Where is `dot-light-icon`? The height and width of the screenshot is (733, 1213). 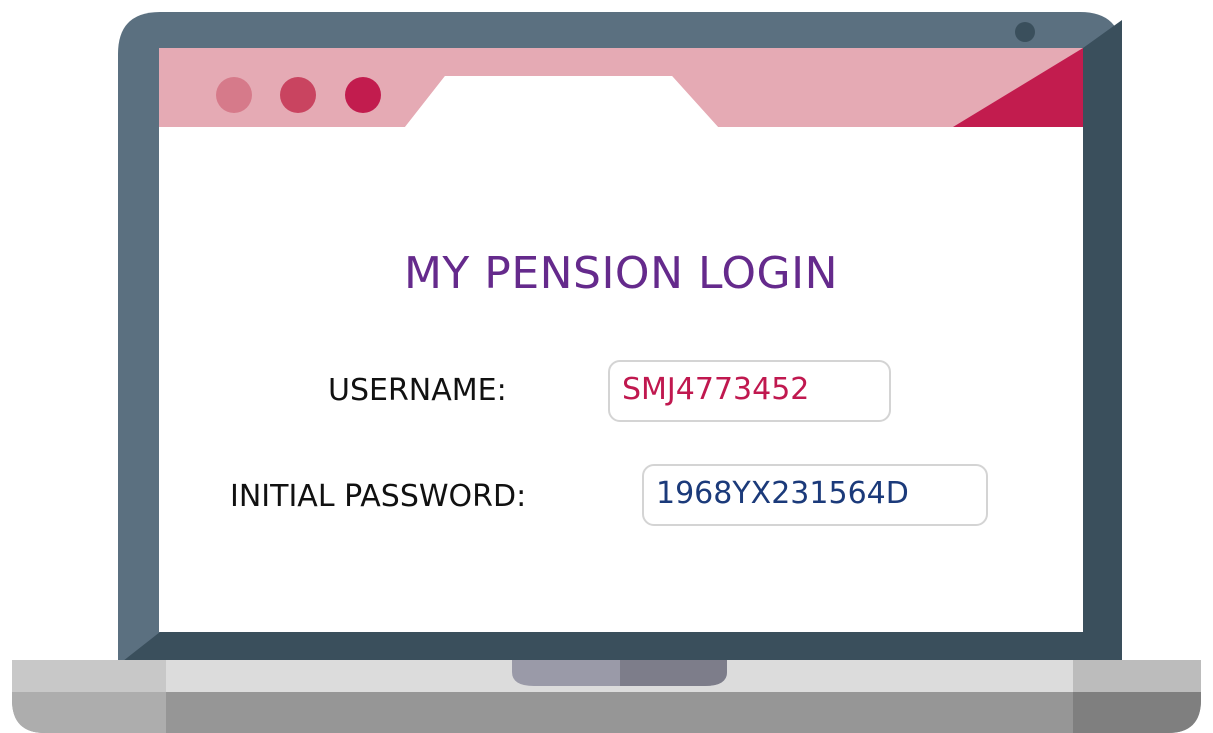 dot-light-icon is located at coordinates (234, 95).